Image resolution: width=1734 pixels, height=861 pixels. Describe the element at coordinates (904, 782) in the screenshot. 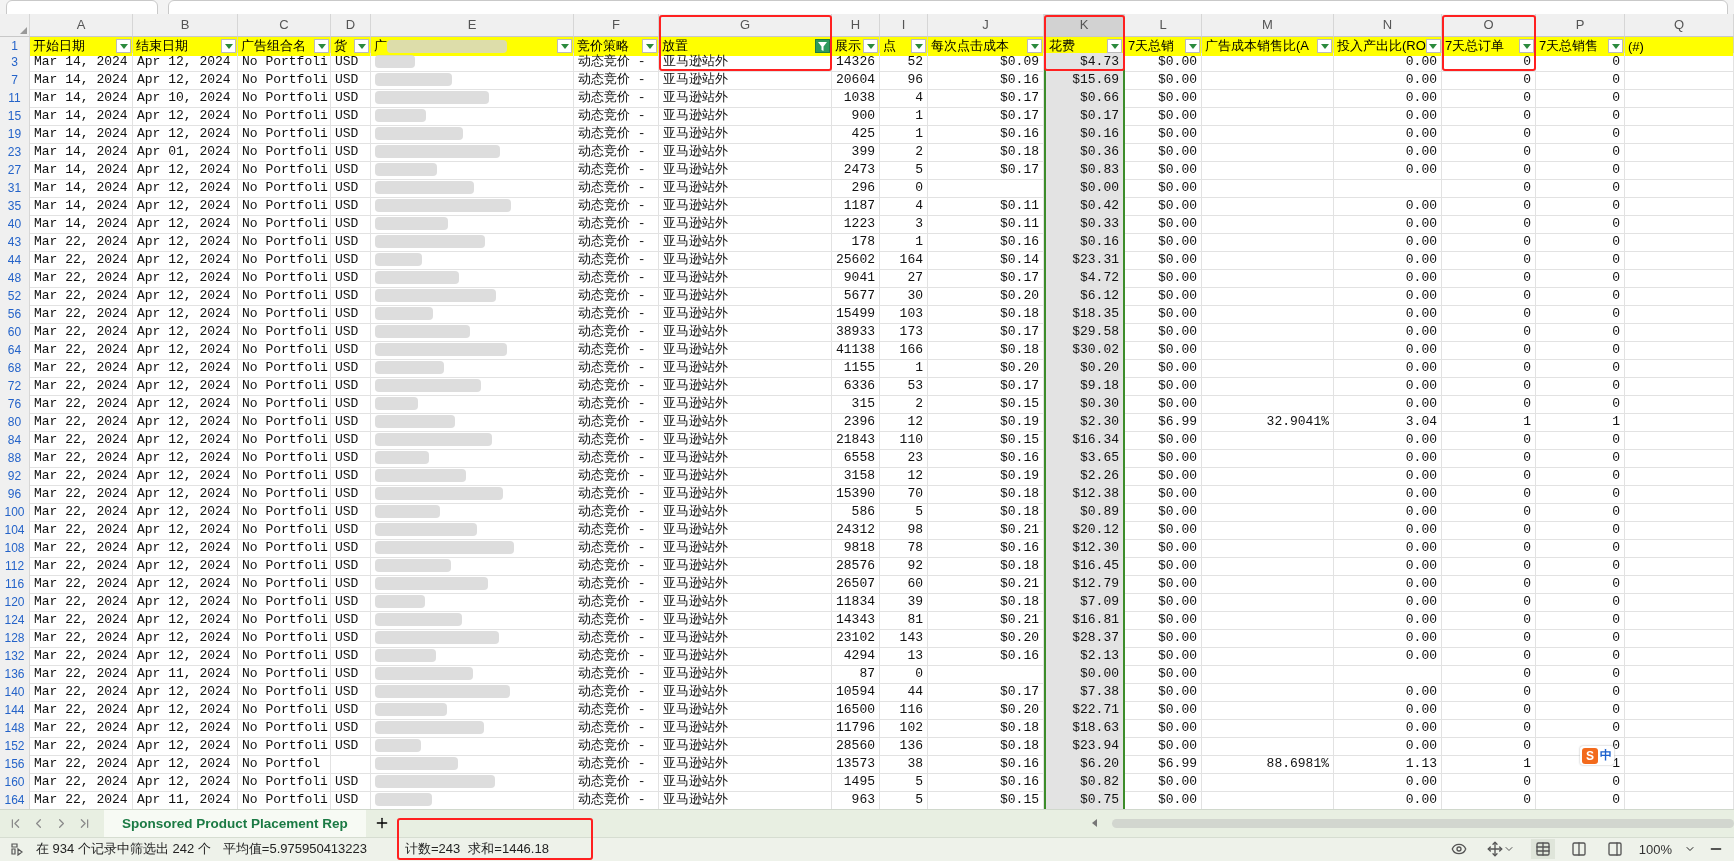

I see `table-cell: 5` at that location.